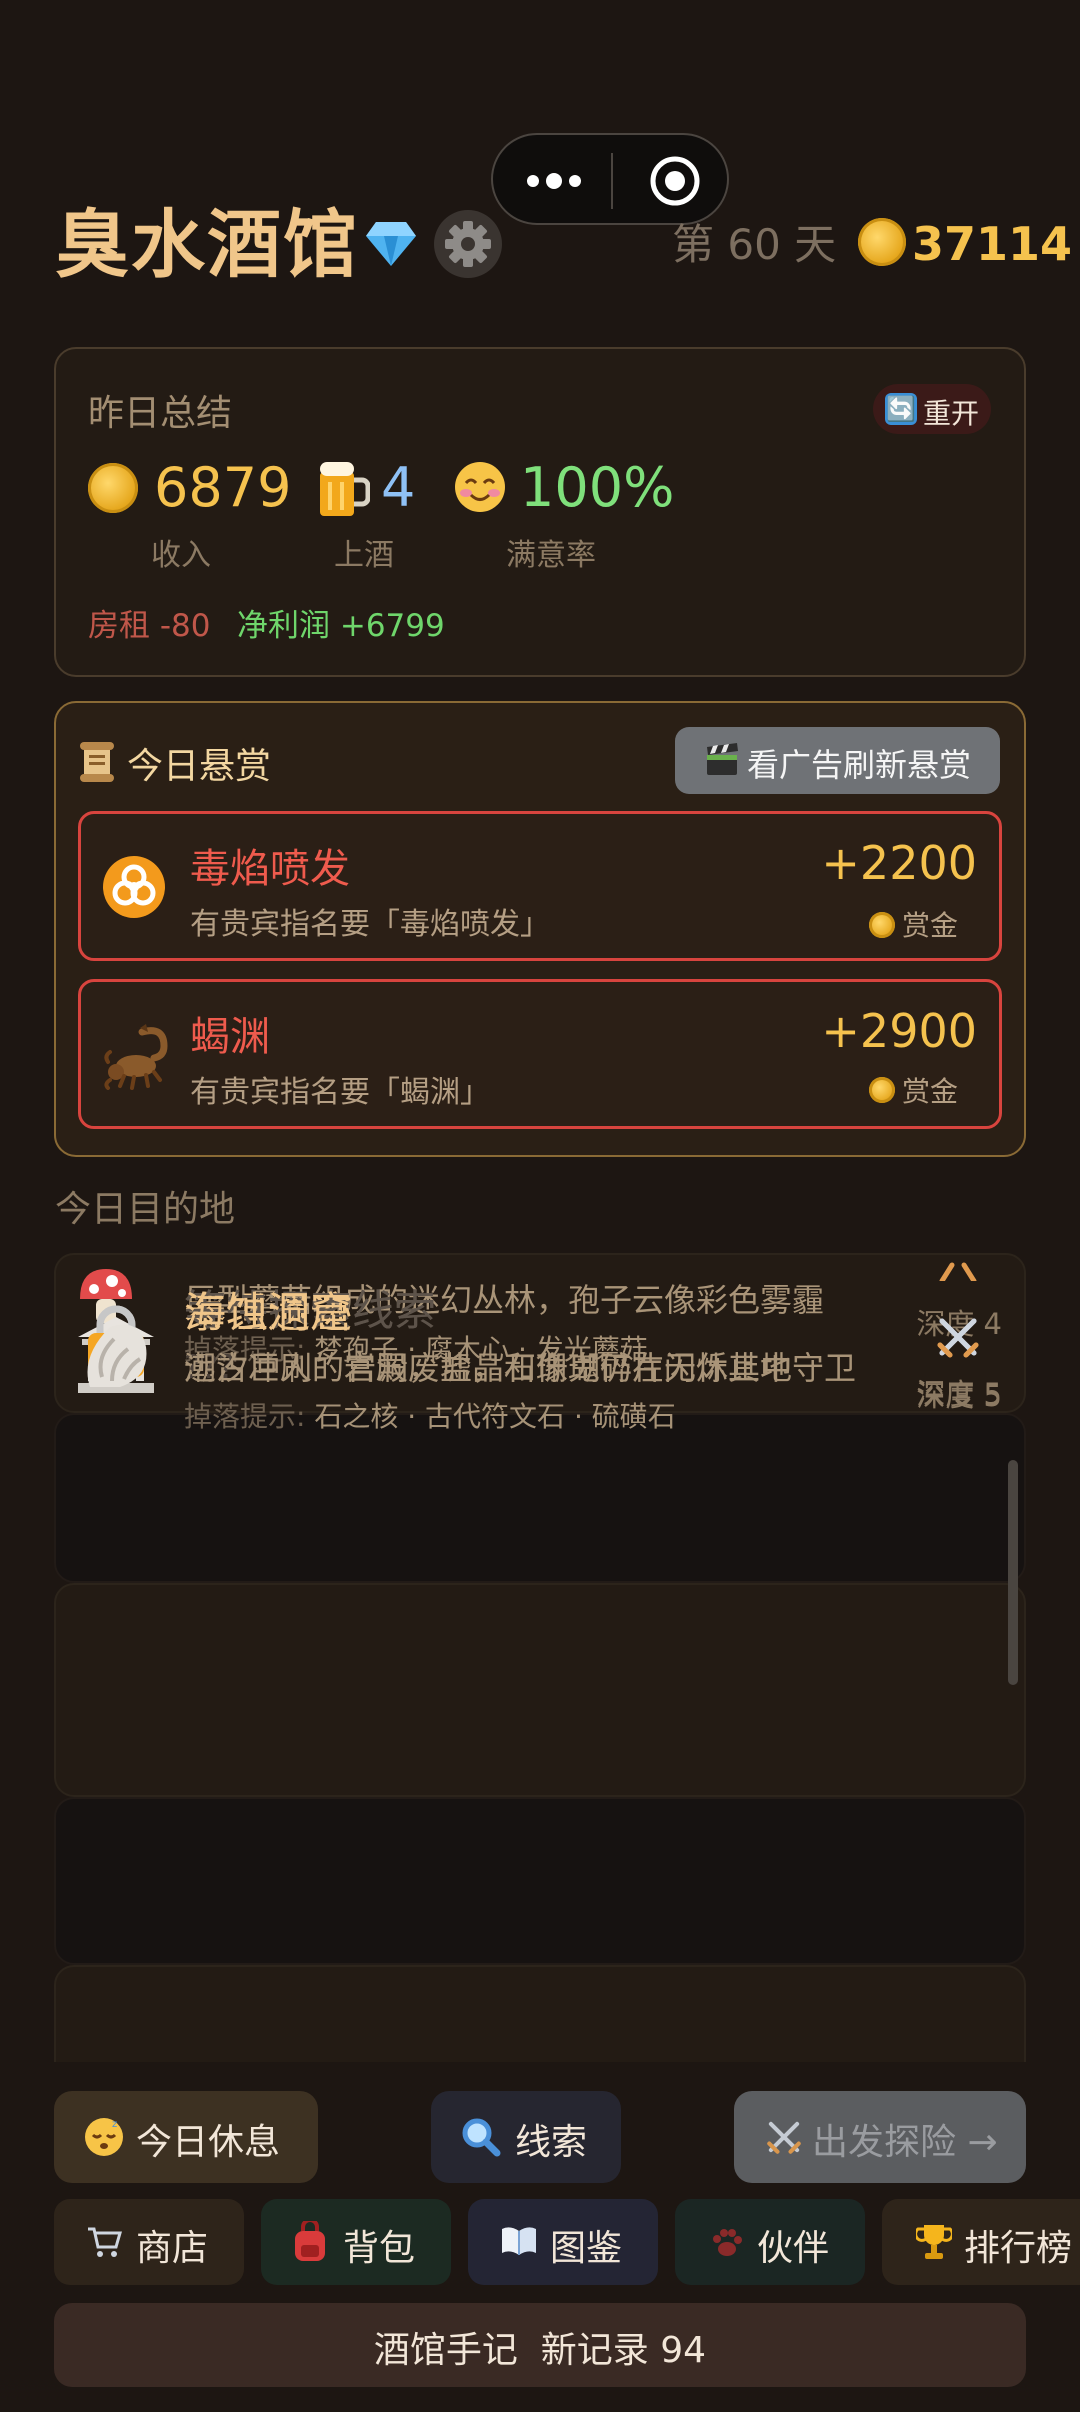  Describe the element at coordinates (379, 2248) in the screenshot. I see `nav-bag-label: 背包` at that location.